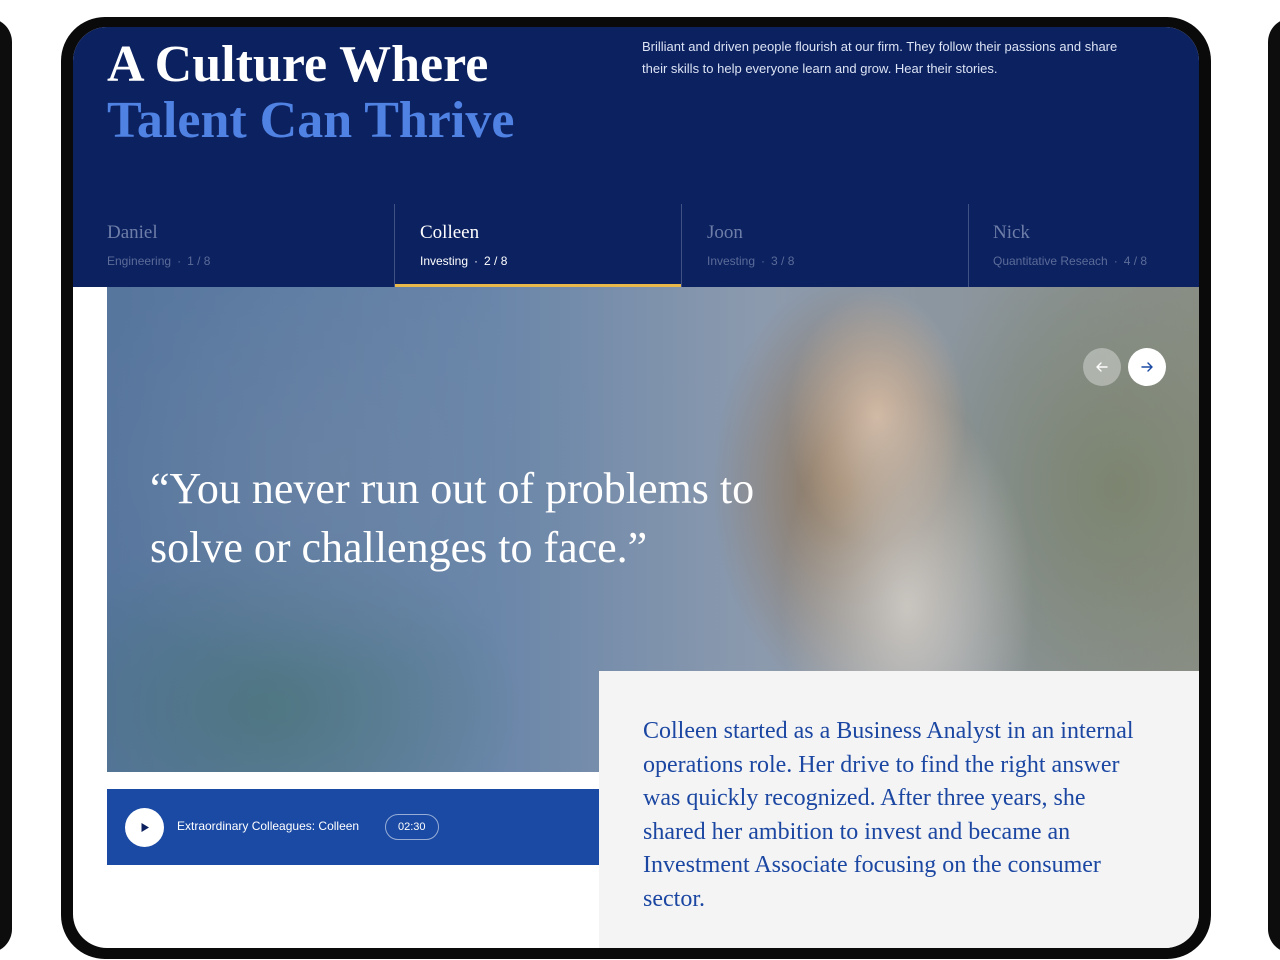 This screenshot has width=1280, height=960. I want to click on tab-meta: Investing · 3 / 8, so click(750, 261).